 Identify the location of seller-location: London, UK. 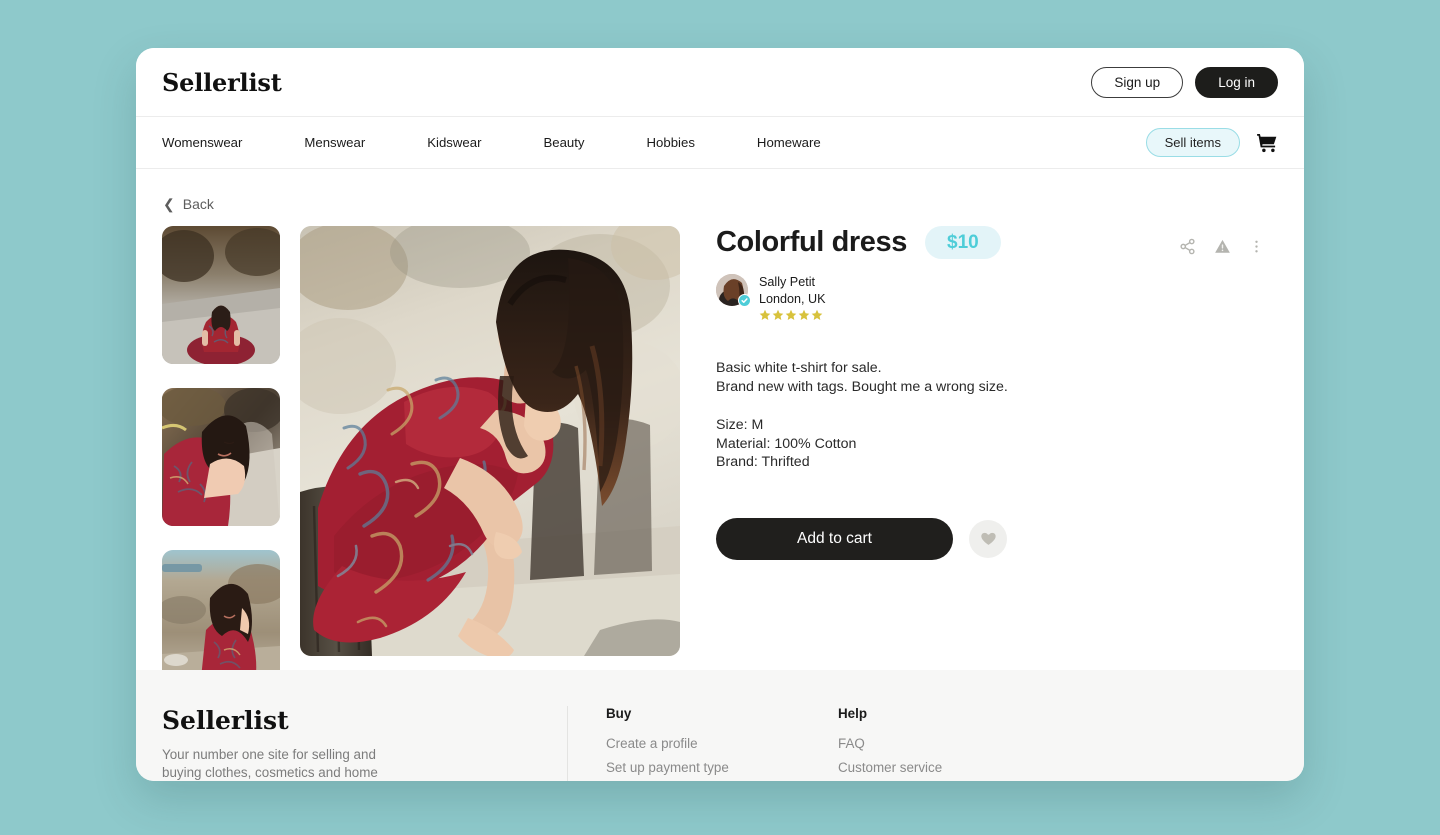
(792, 298).